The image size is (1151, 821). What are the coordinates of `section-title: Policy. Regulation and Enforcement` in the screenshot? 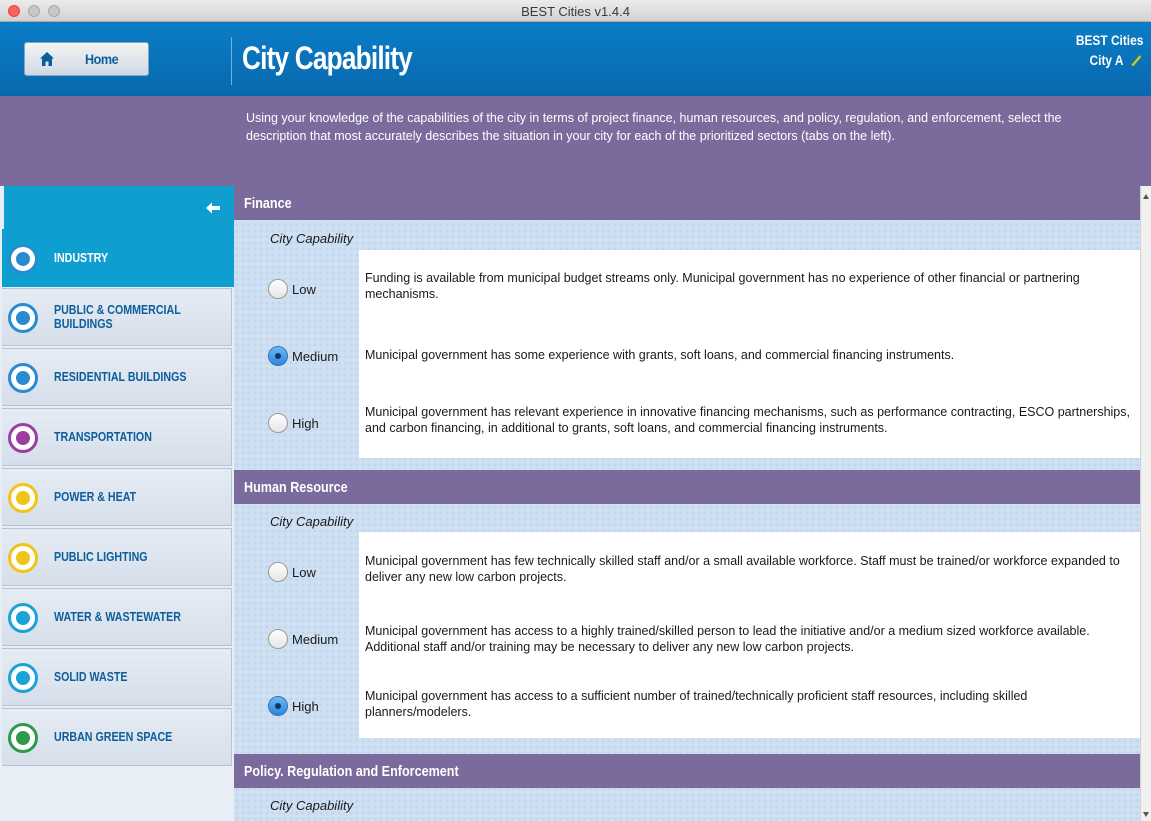 It's located at (351, 771).